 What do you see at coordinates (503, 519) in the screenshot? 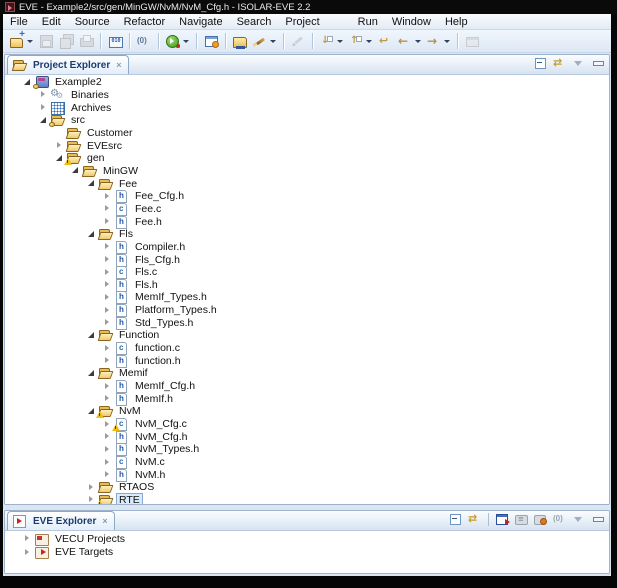
I see `vecu-board-button` at bounding box center [503, 519].